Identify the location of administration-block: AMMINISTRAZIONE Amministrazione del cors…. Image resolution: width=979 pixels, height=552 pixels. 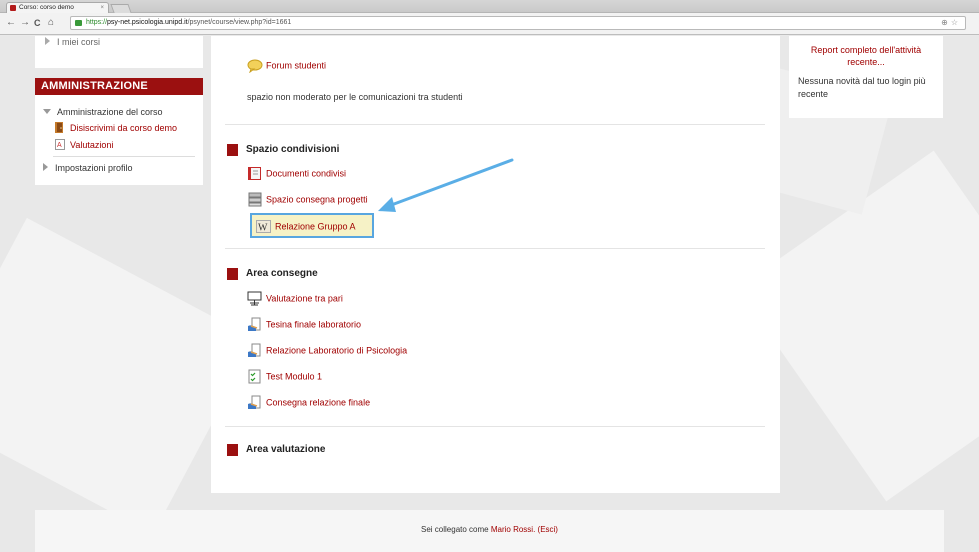
(119, 131).